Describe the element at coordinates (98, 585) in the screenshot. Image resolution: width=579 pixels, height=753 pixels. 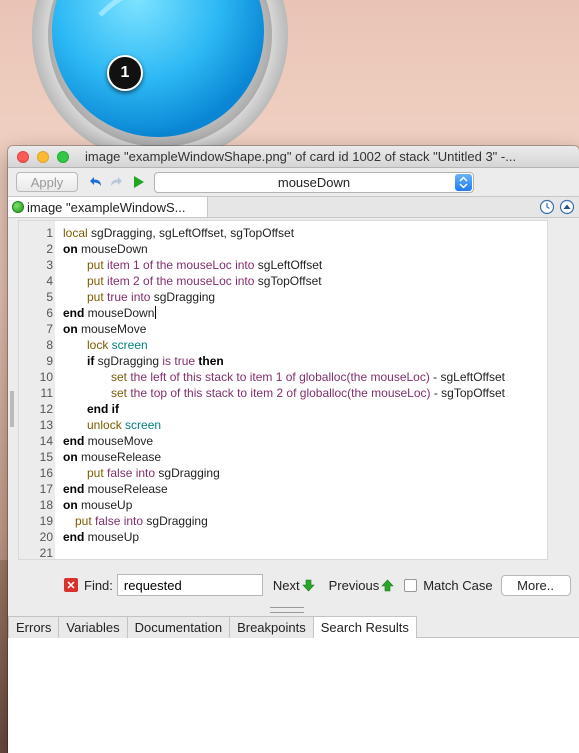
I see `find-label: Find:` at that location.